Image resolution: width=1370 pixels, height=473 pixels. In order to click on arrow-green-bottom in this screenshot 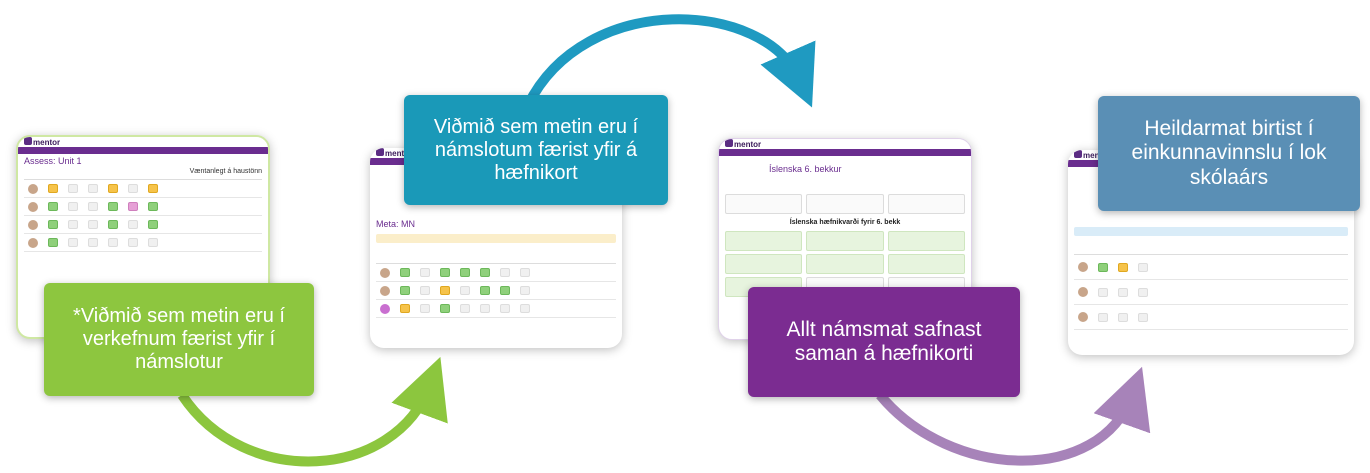, I will do `click(312, 411)`.